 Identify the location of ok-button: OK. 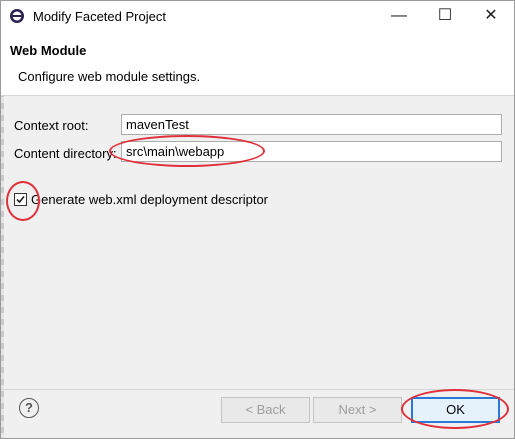
(455, 410).